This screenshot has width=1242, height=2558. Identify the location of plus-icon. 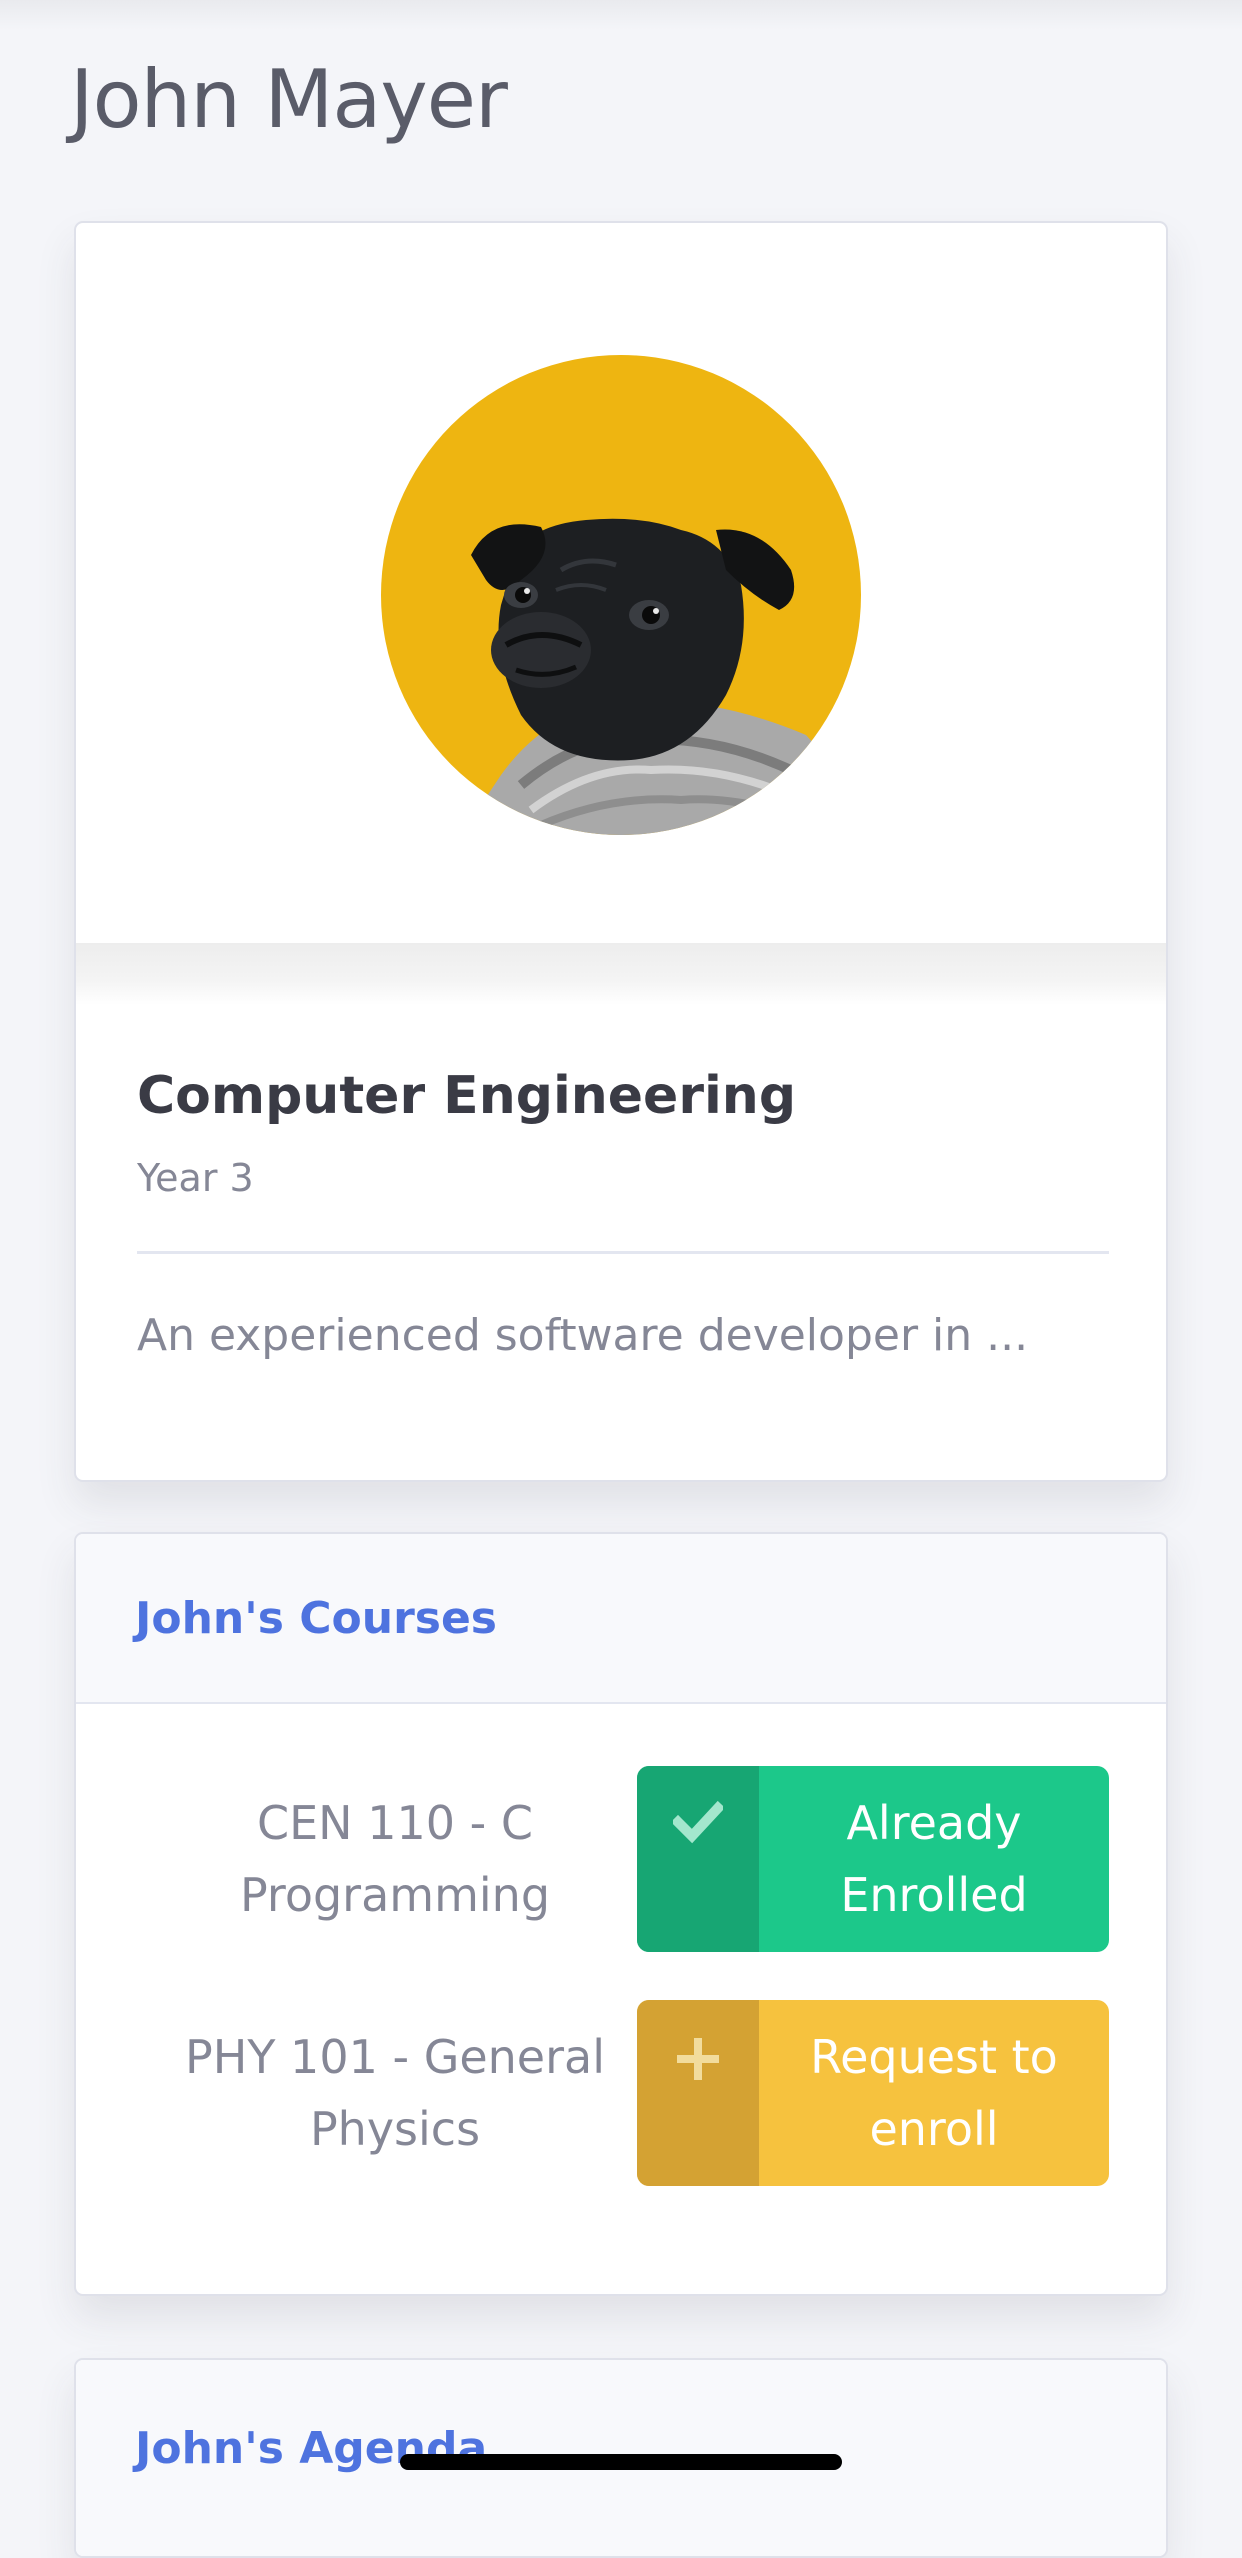
(698, 2093).